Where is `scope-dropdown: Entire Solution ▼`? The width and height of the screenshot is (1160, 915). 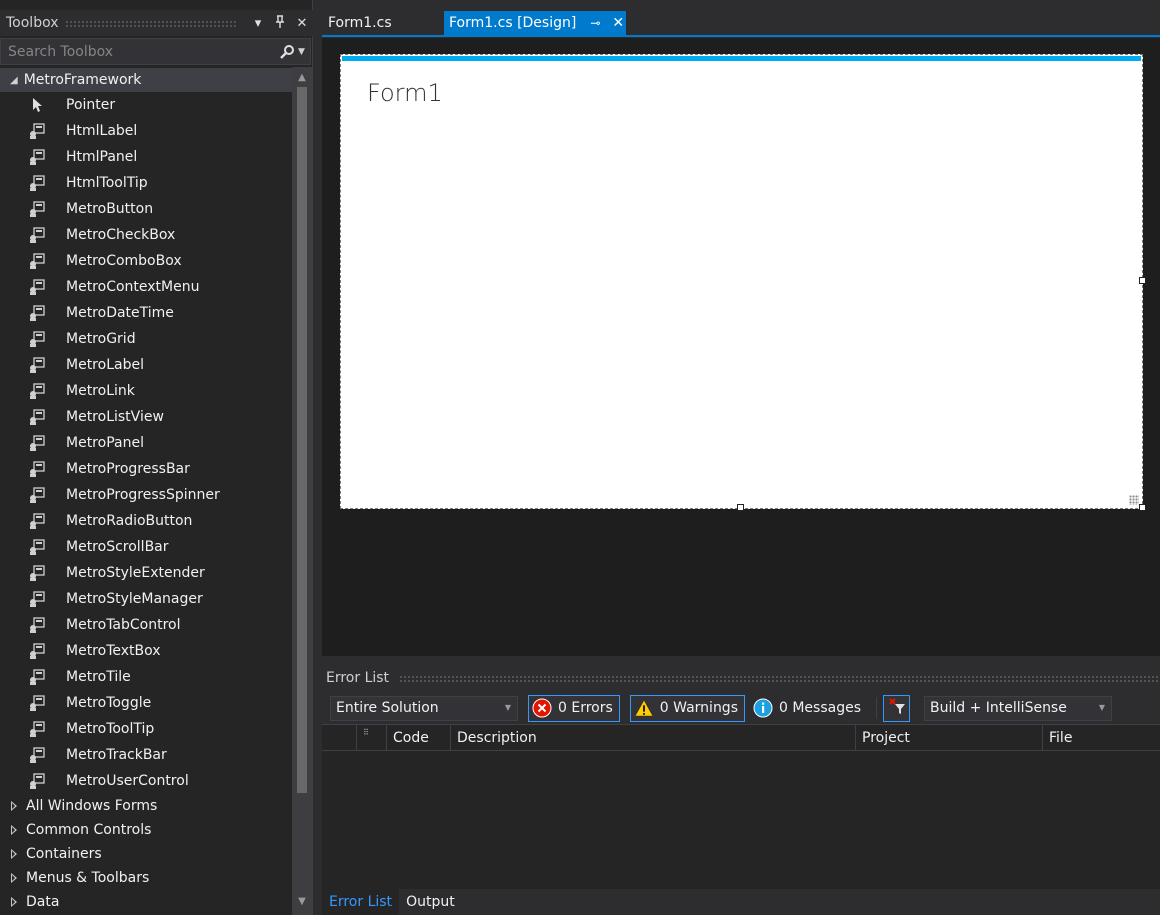 scope-dropdown: Entire Solution ▼ is located at coordinates (424, 708).